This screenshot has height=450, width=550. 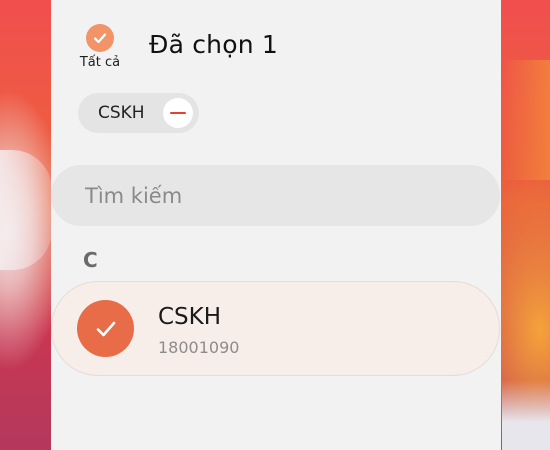 I want to click on wallpaper-light-bottom-right, so click(x=526, y=415).